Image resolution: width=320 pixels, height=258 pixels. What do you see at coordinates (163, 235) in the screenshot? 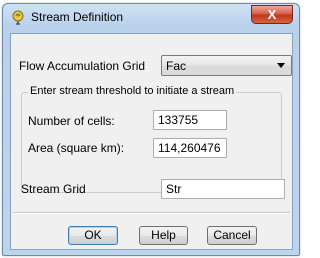
I see `help-button: Help` at bounding box center [163, 235].